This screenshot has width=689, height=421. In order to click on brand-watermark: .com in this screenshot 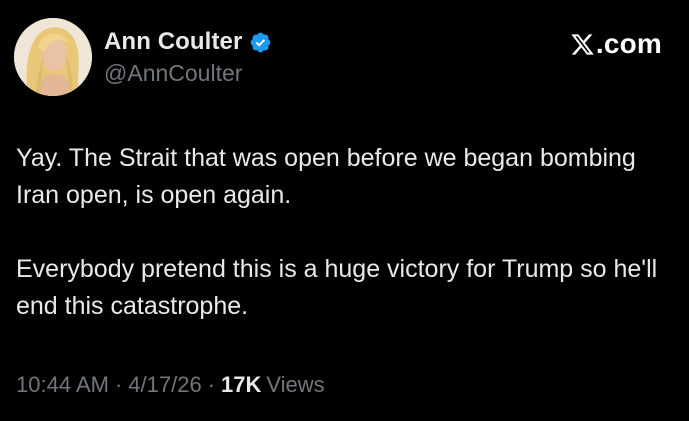, I will do `click(616, 44)`.